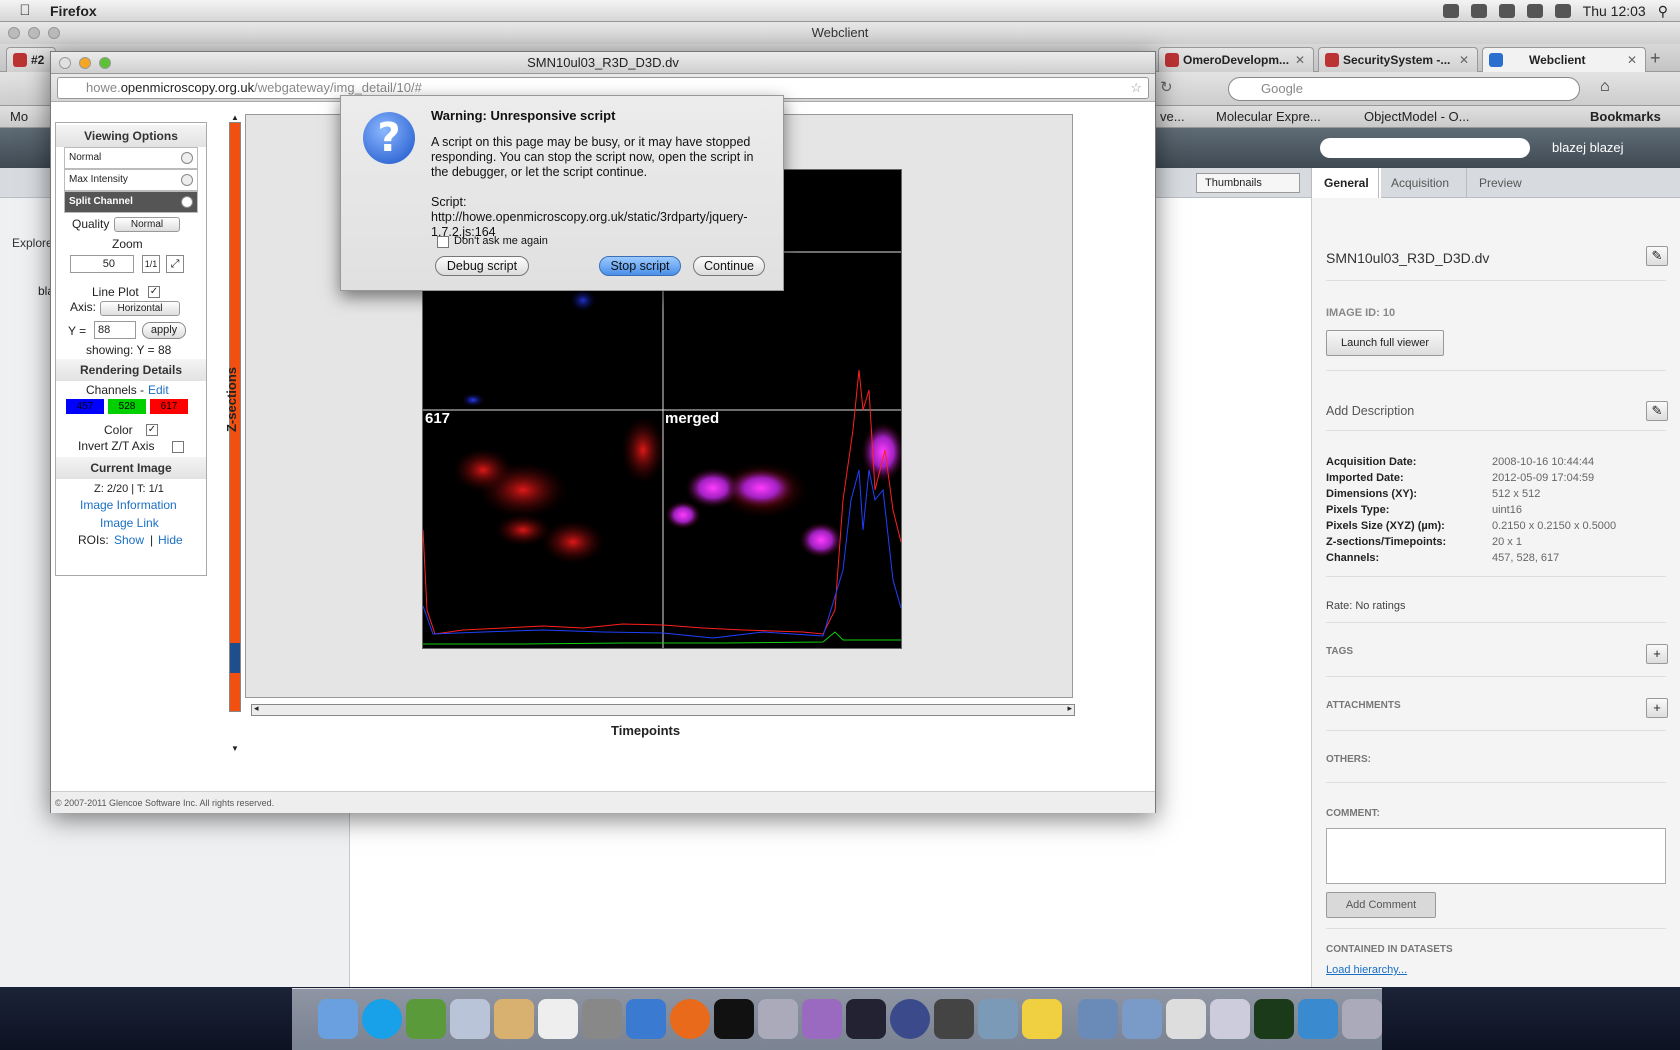  Describe the element at coordinates (131, 202) in the screenshot. I see `option-split-channel: Split Channel` at that location.